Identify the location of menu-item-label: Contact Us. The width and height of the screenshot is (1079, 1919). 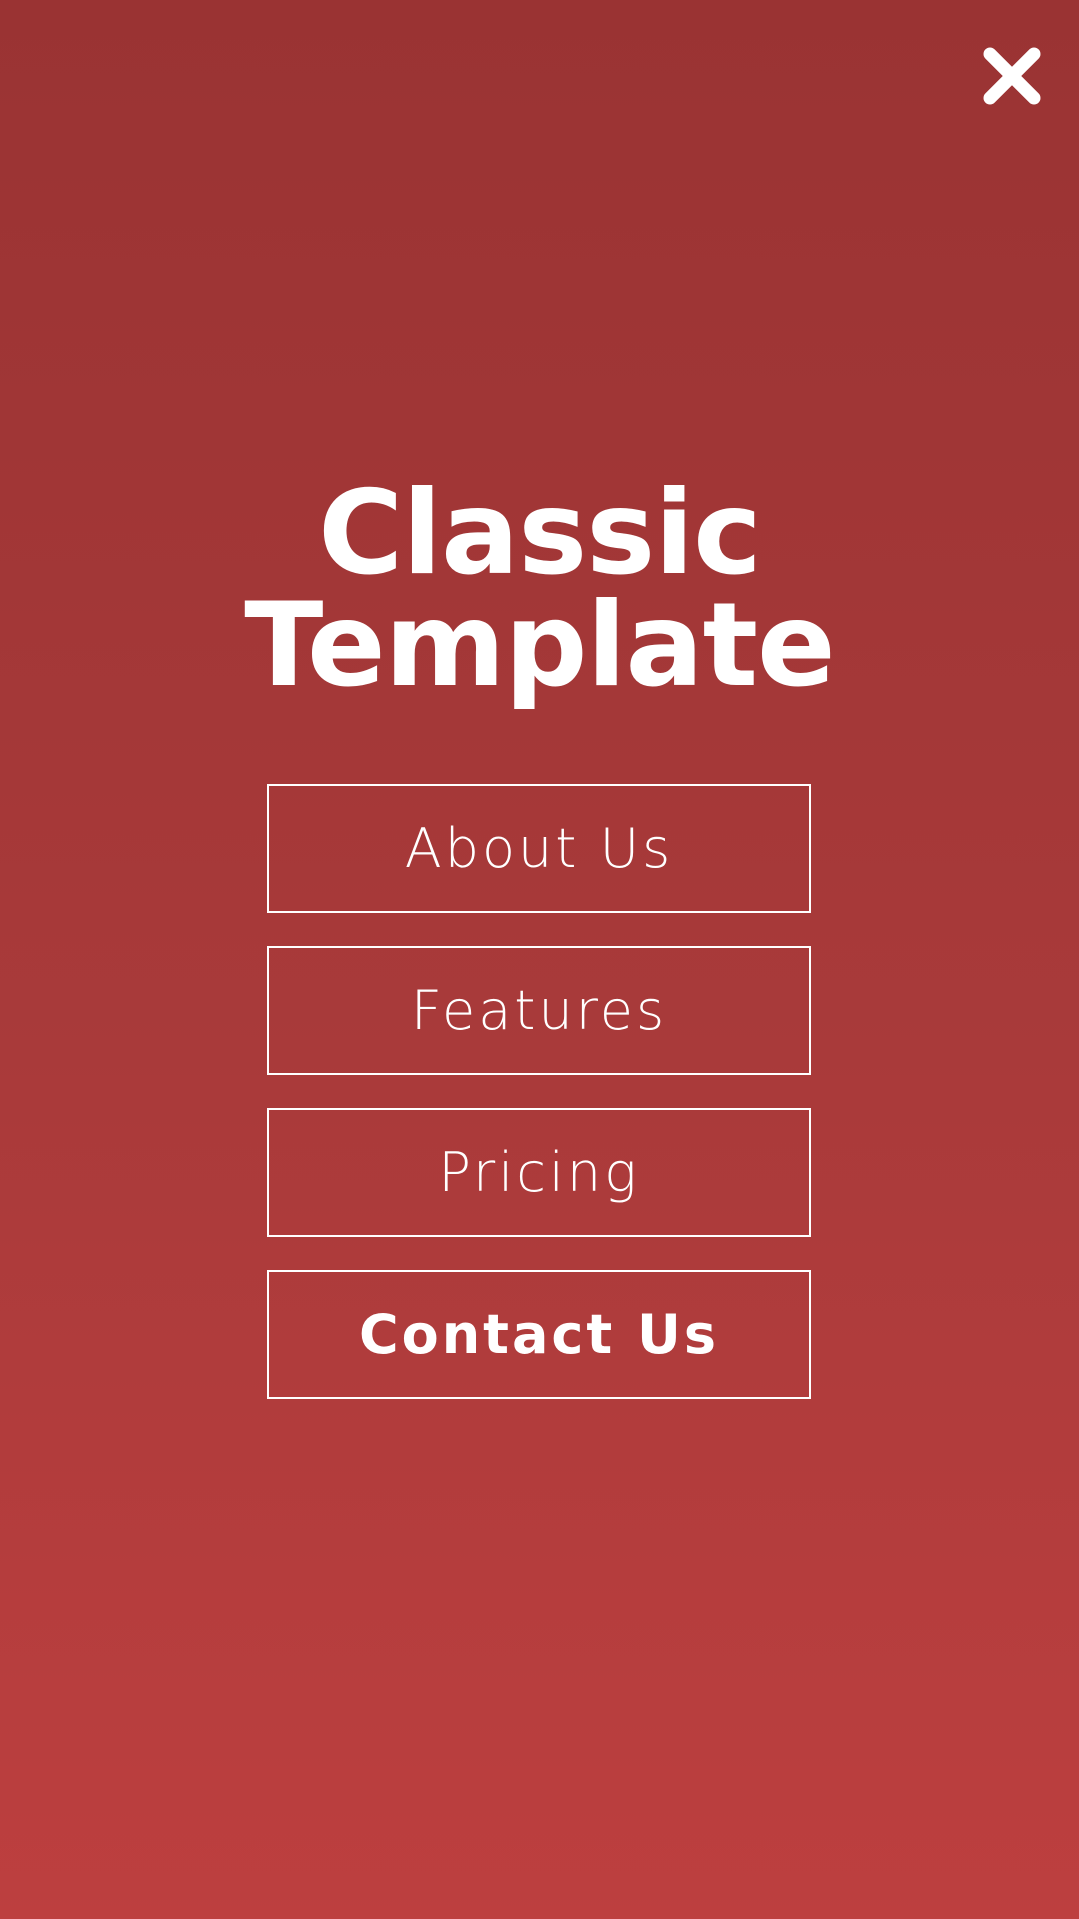
(539, 1334).